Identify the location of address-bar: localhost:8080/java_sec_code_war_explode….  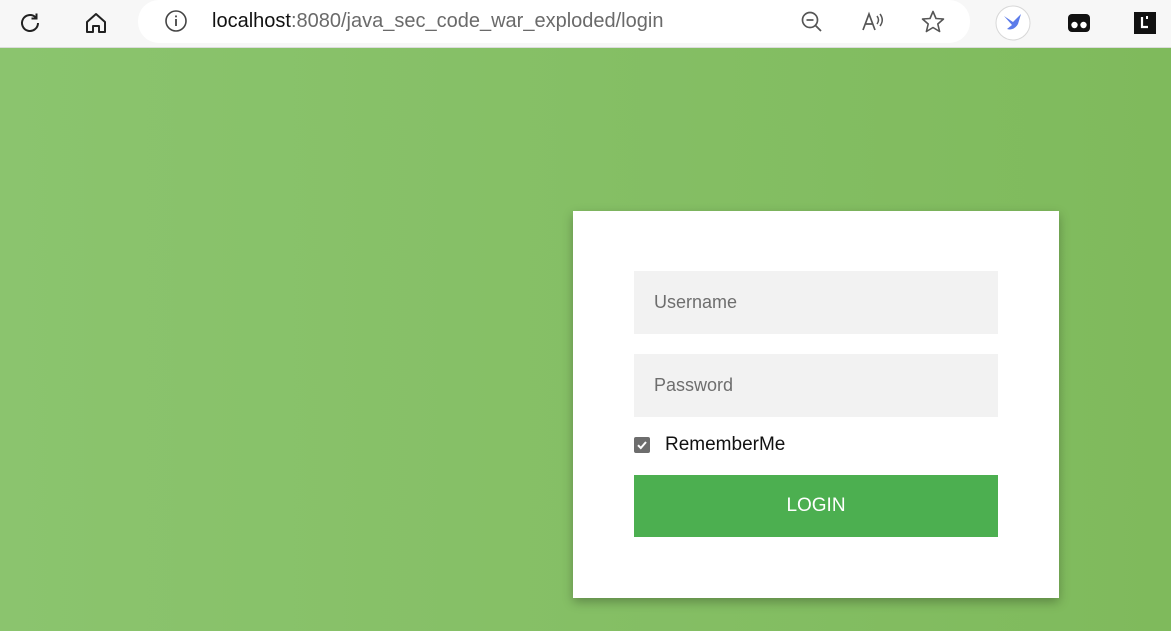
(554, 21).